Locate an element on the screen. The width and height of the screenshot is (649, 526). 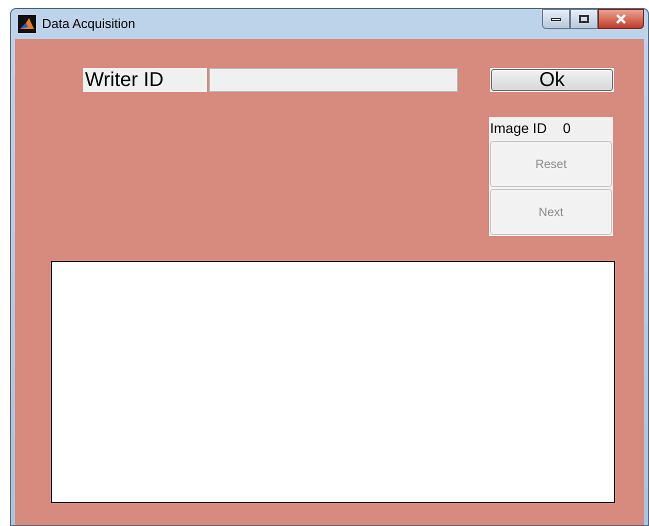
image-id-label: Image ID is located at coordinates (518, 128).